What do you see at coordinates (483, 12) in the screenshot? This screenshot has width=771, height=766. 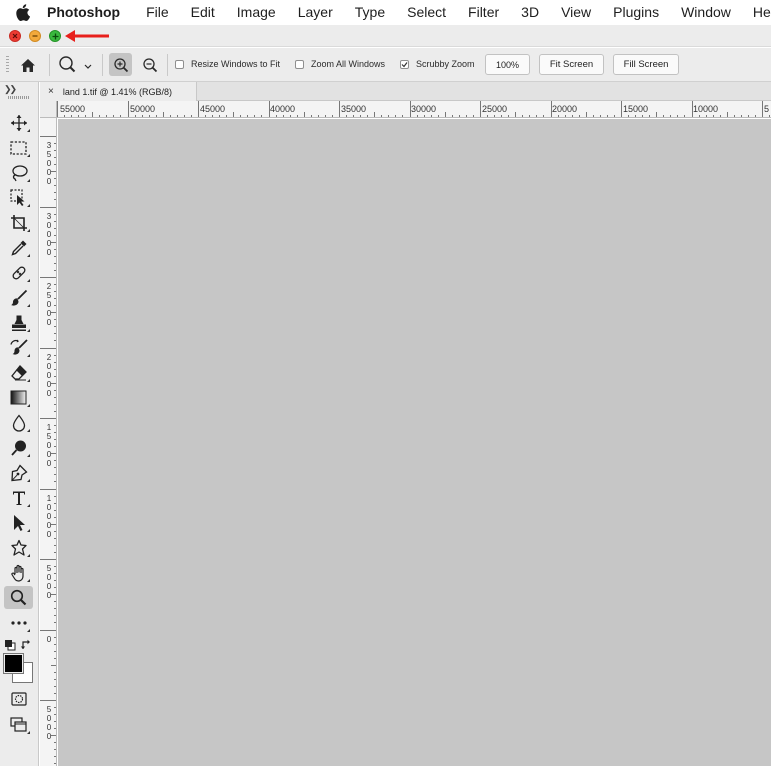 I see `menu-filter: Filter` at bounding box center [483, 12].